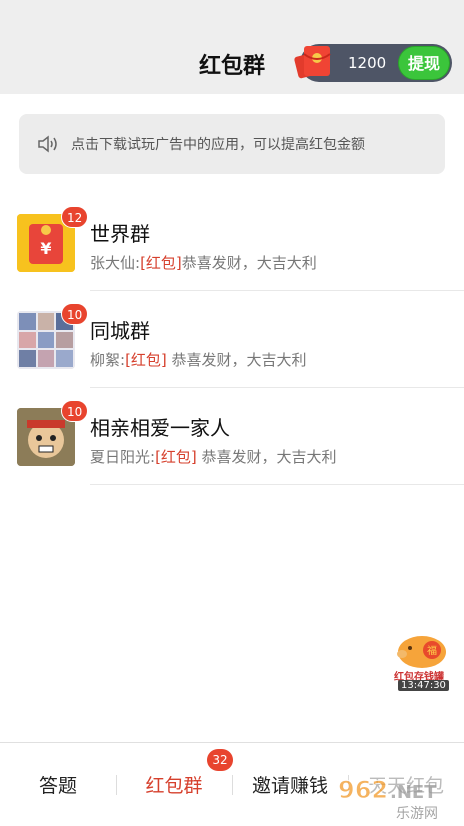 This screenshot has height=826, width=464. I want to click on unread-badge: 12, so click(75, 217).